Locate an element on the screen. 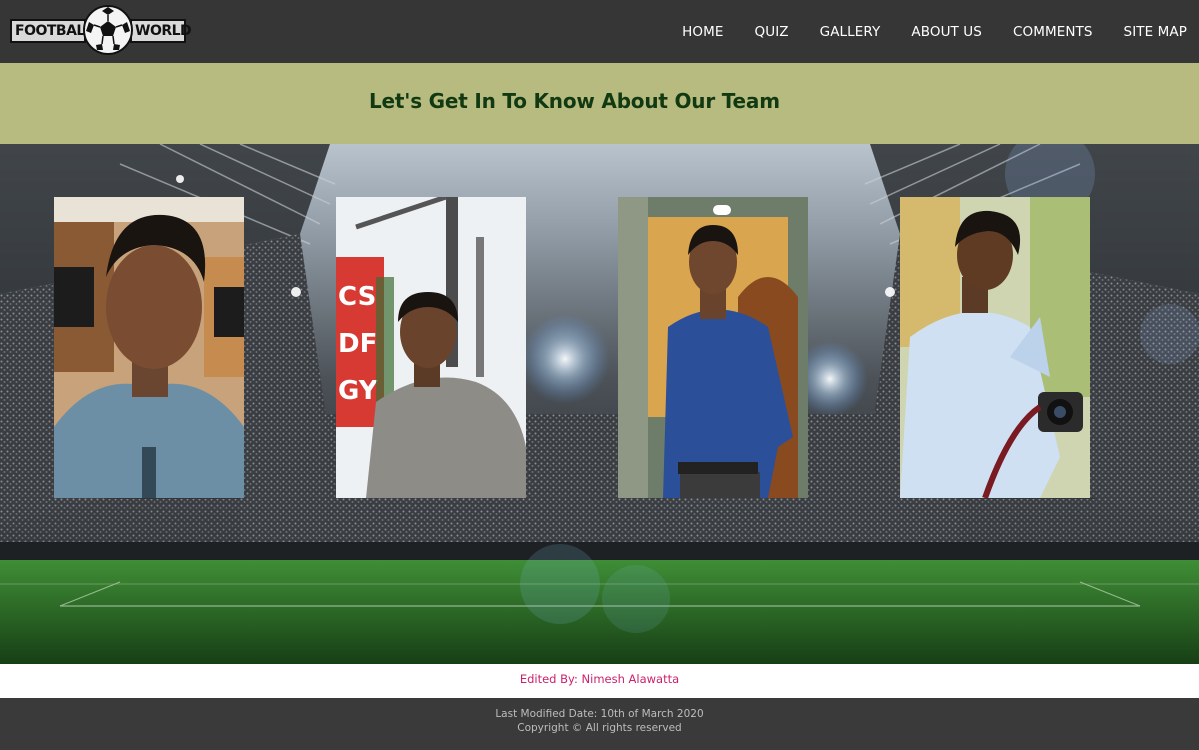 The width and height of the screenshot is (1199, 750). nav-quiz: QUIZ is located at coordinates (772, 32).